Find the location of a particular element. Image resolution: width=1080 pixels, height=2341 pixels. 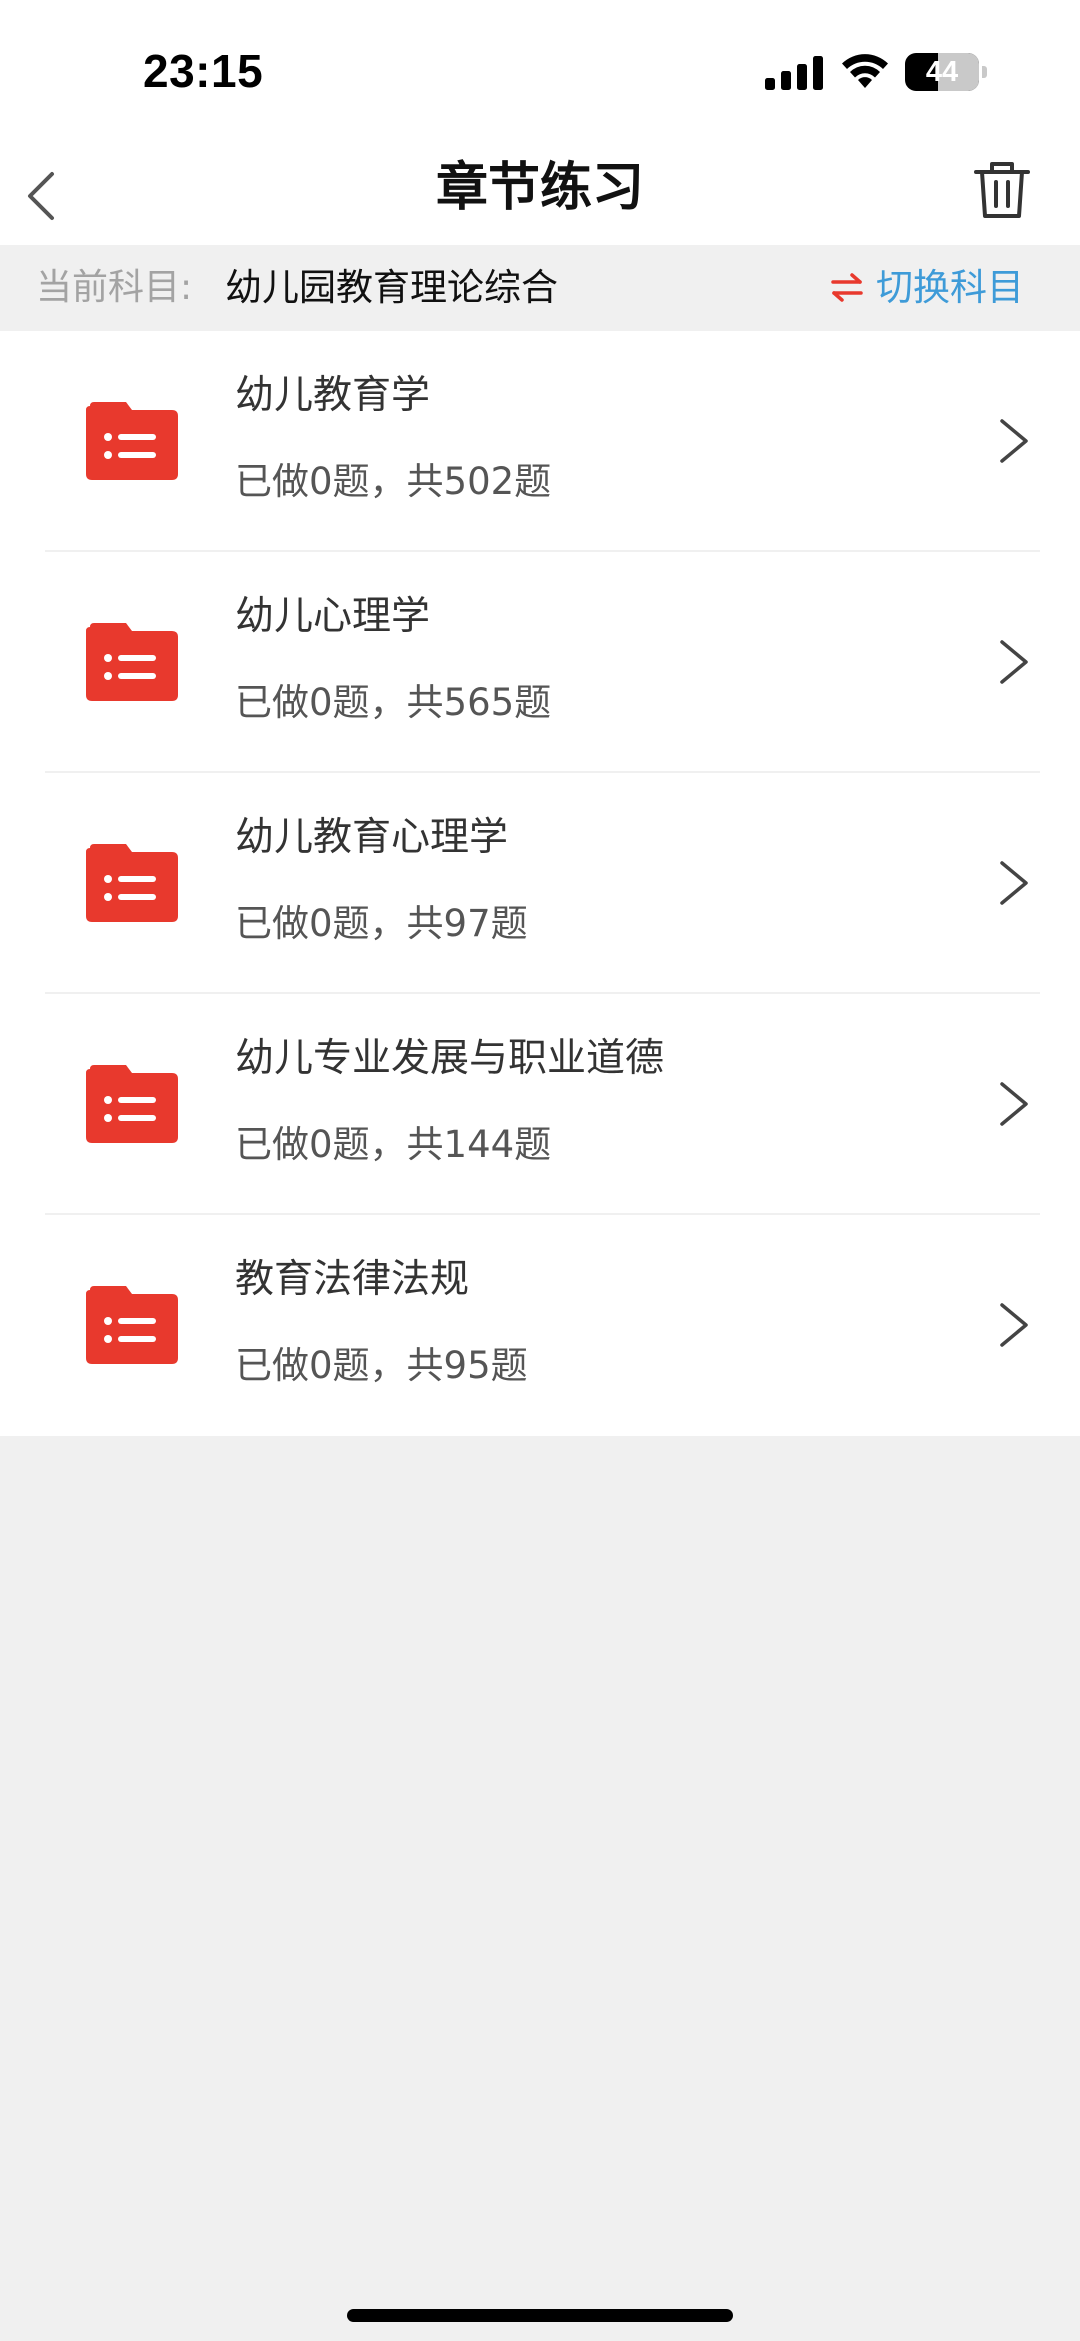

chapter-progress: 已做0题，共144题 is located at coordinates (393, 1144).